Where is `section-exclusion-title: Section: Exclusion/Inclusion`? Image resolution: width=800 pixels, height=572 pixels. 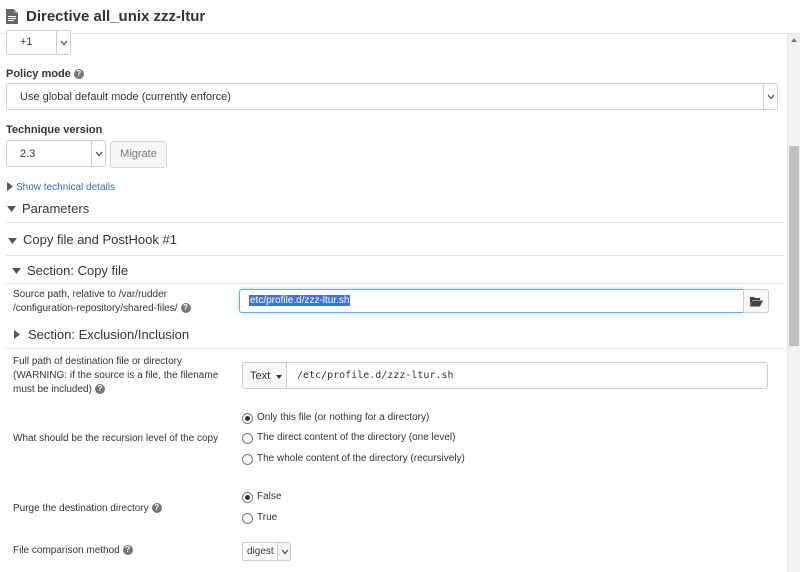
section-exclusion-title: Section: Exclusion/Inclusion is located at coordinates (108, 334).